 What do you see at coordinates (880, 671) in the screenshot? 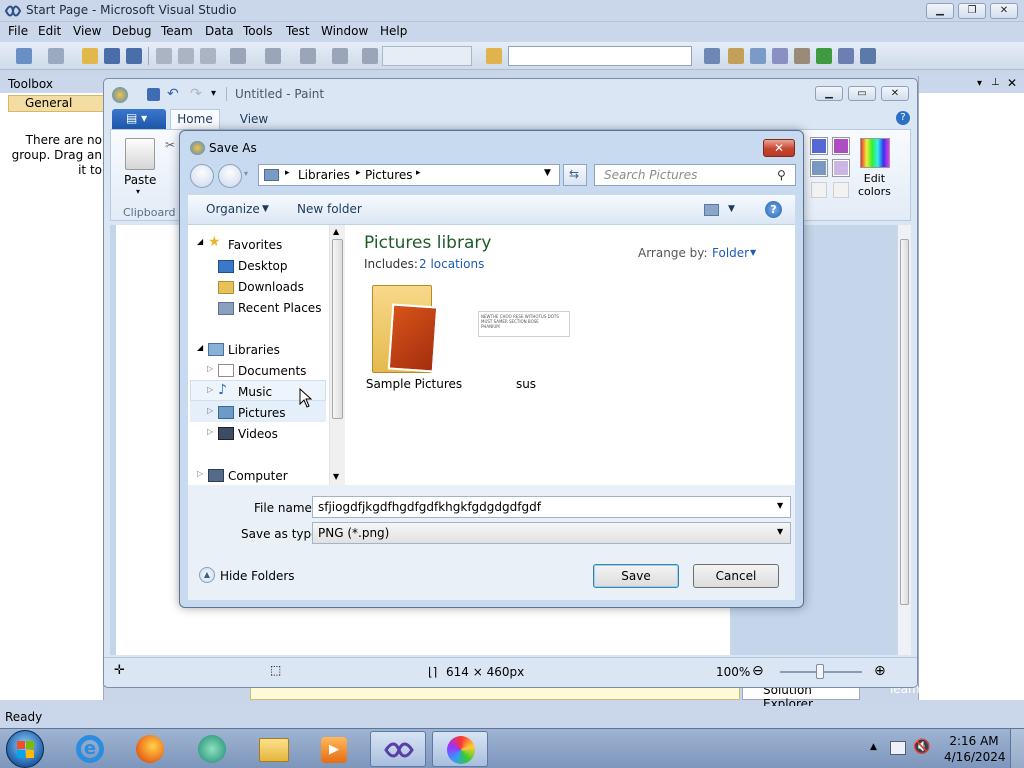
I see `zoom-in-icon: ⊕` at bounding box center [880, 671].